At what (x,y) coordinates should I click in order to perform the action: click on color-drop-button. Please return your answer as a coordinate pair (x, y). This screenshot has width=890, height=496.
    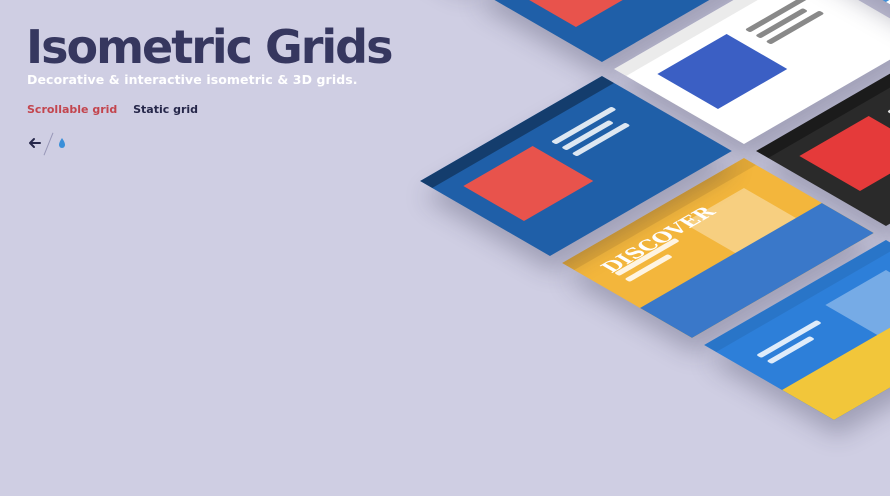
    Looking at the image, I should click on (62, 143).